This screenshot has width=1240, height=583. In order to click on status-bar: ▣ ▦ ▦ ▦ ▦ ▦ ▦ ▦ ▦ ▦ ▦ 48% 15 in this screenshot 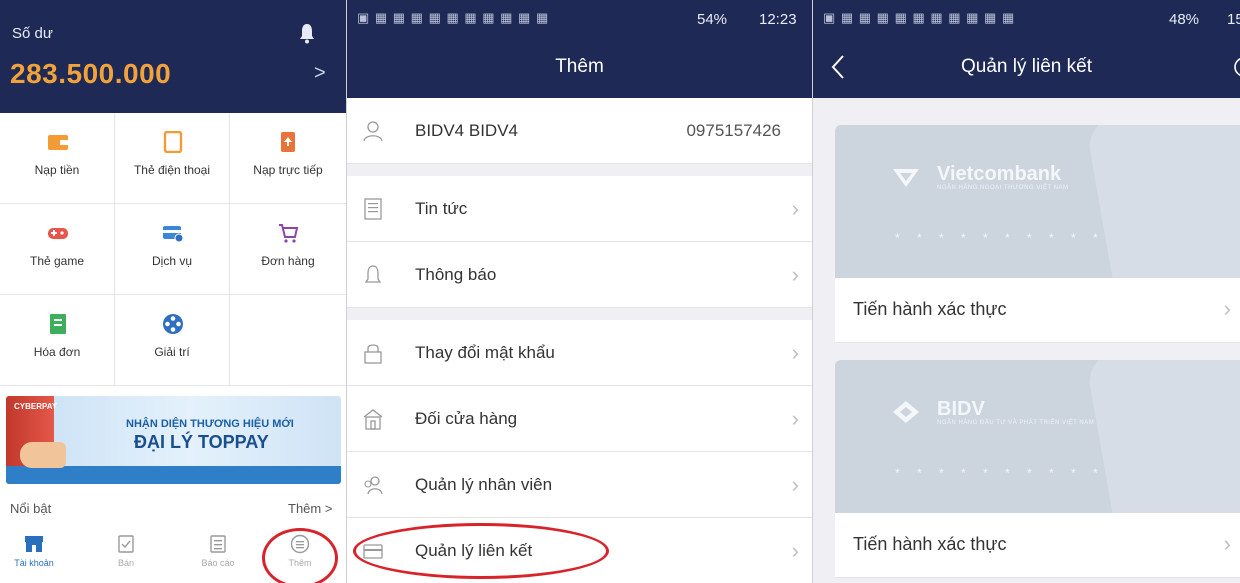, I will do `click(1026, 19)`.